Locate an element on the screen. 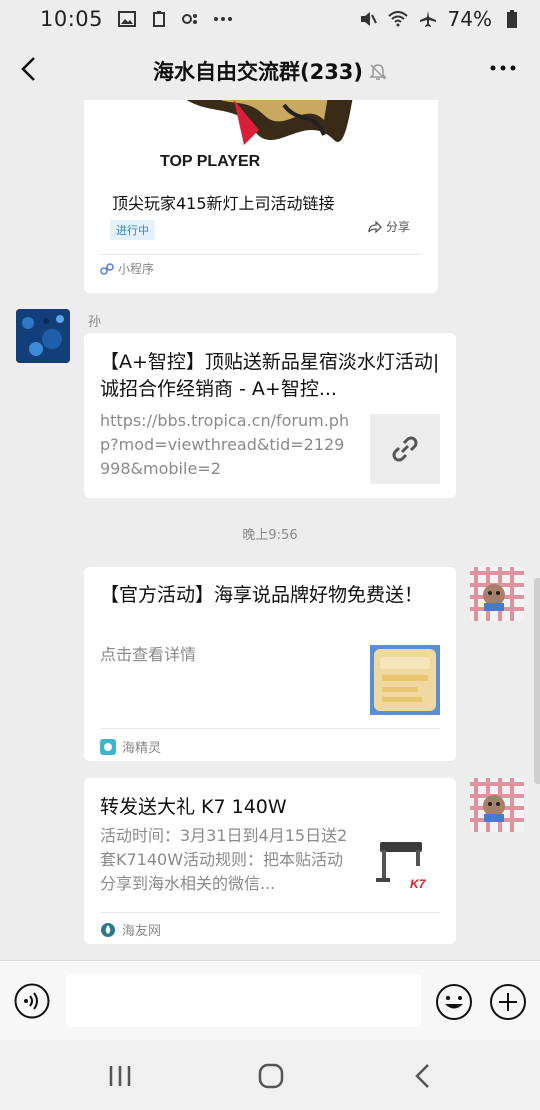  chat-title-text: 海水自由交流群(233) is located at coordinates (258, 72).